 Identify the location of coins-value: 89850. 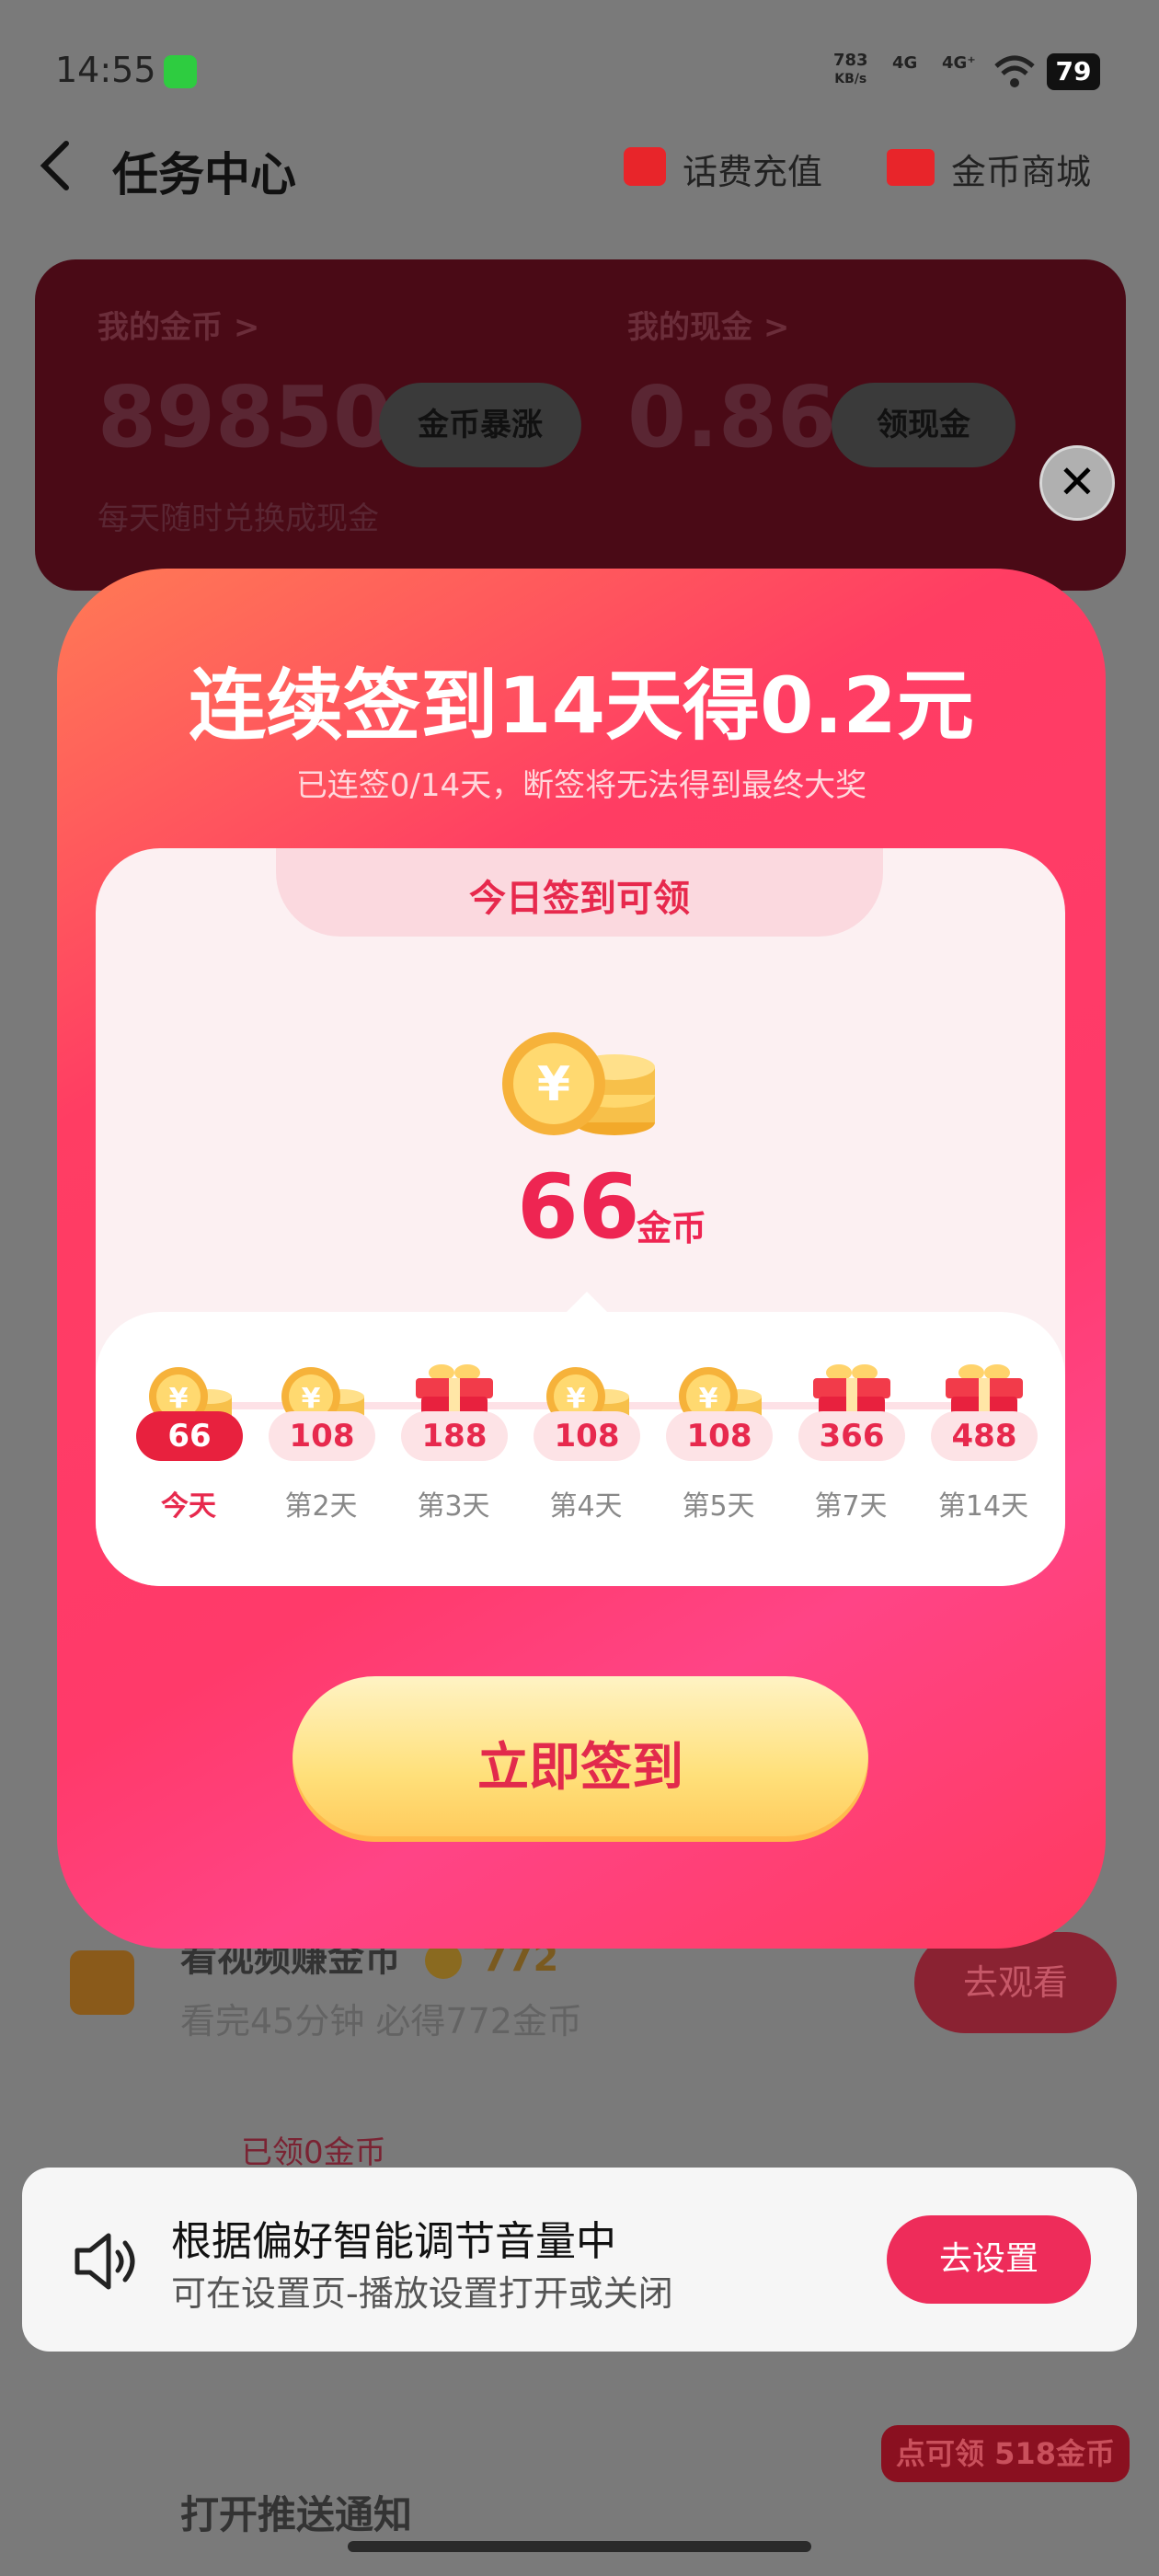
(245, 417).